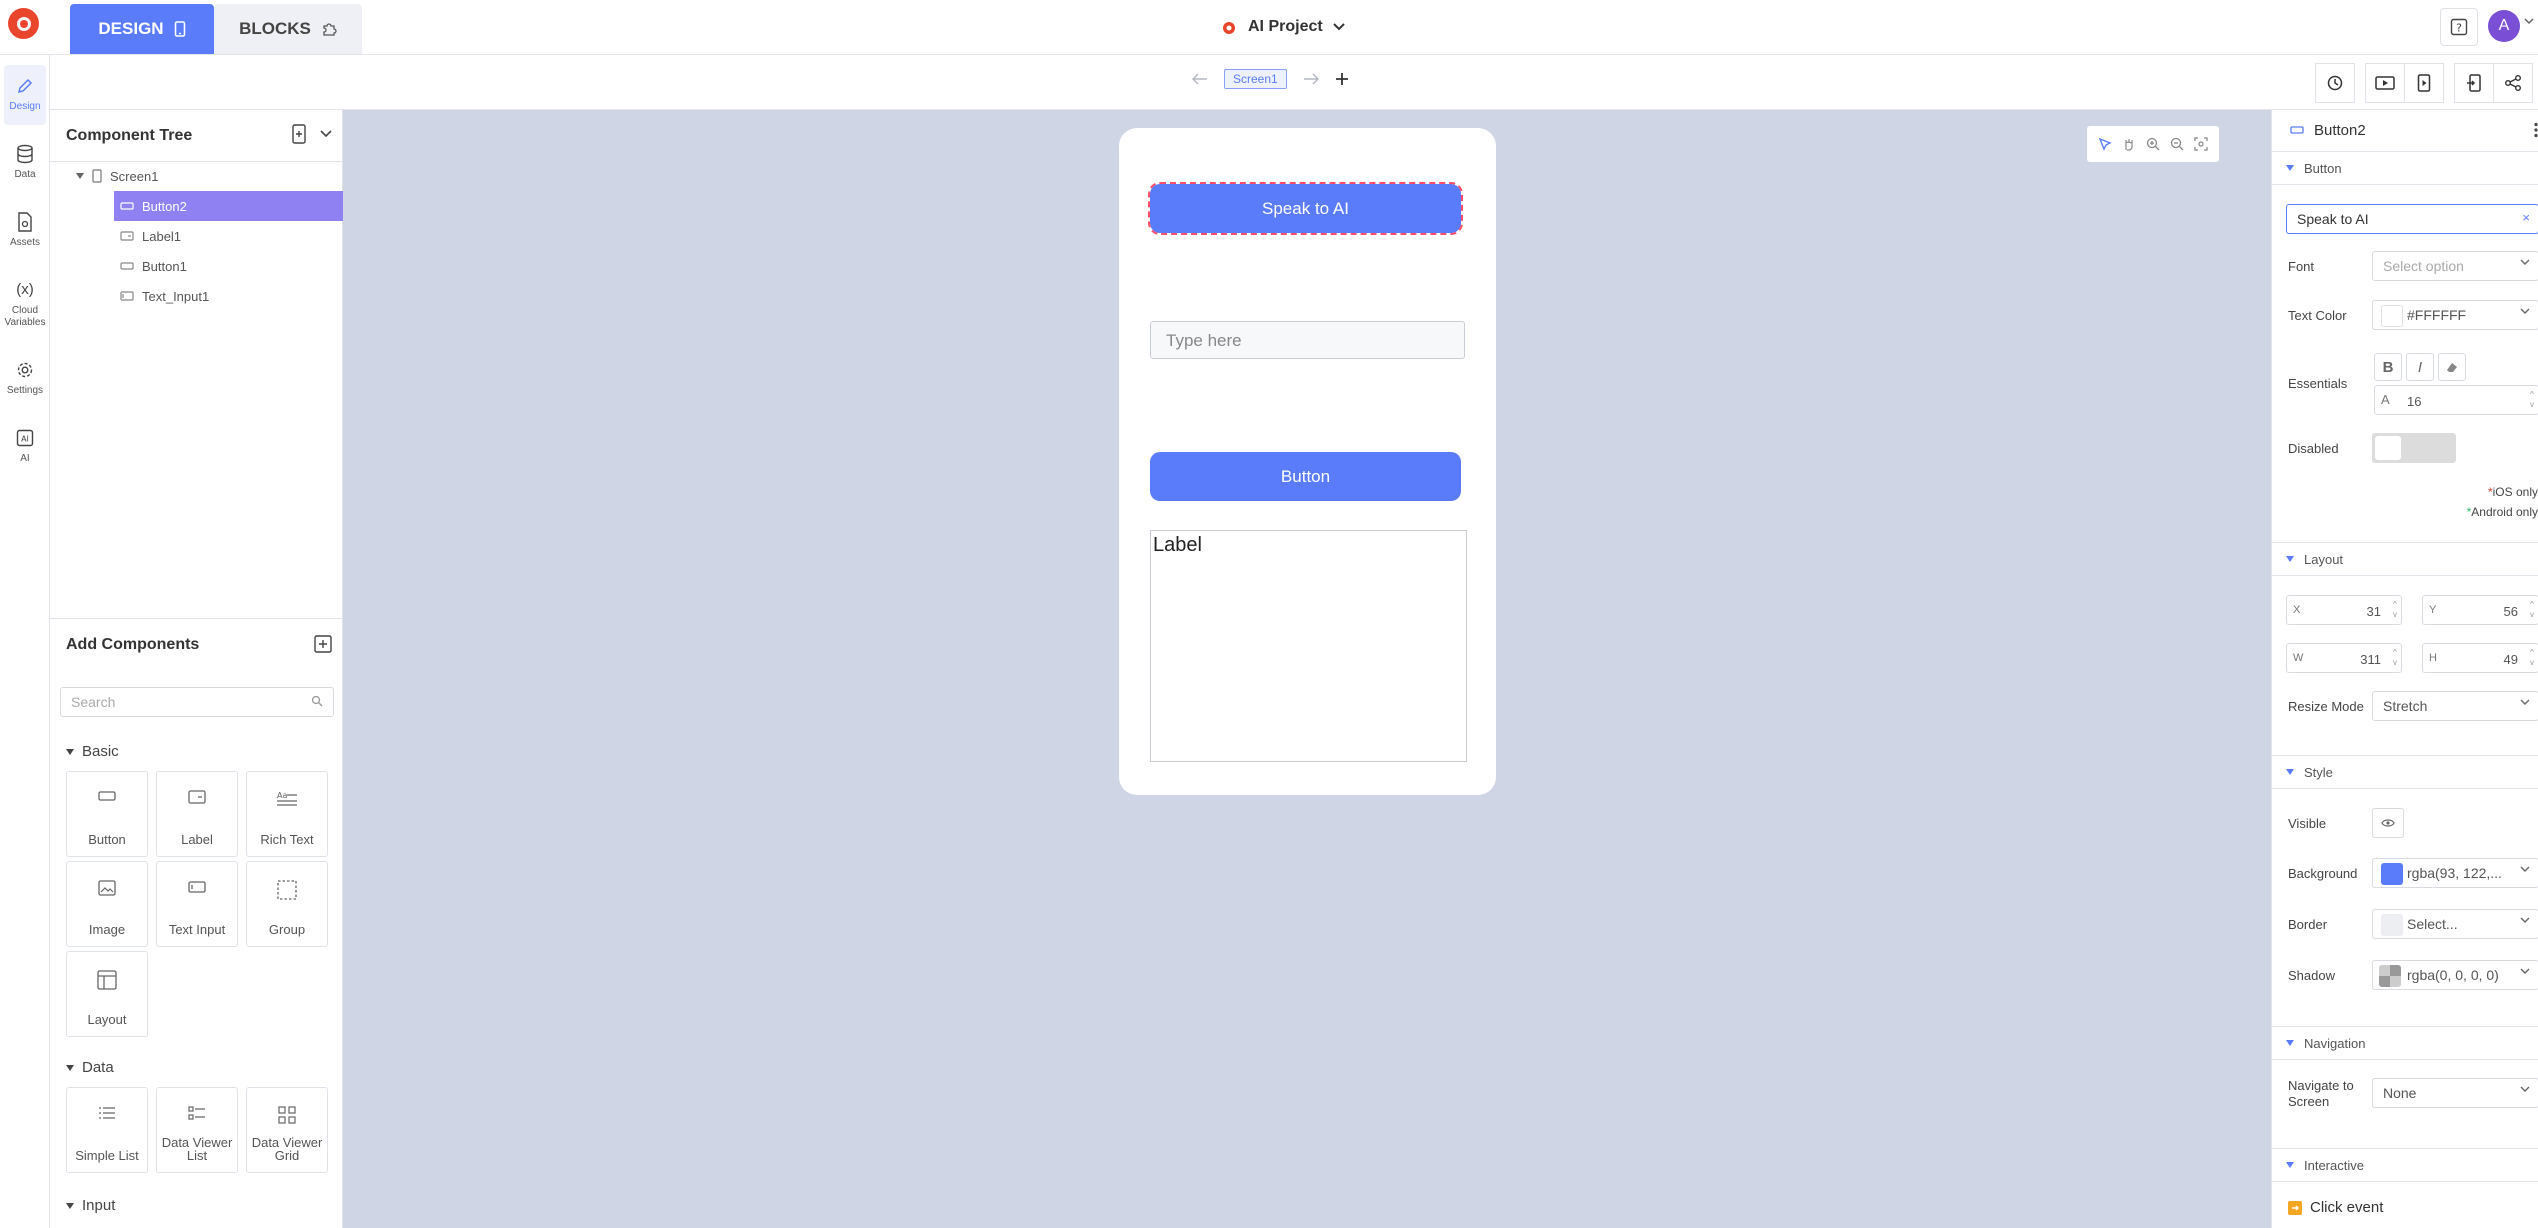 The width and height of the screenshot is (2538, 1228). What do you see at coordinates (2532, 610) in the screenshot?
I see `y-stepper: ^ v` at bounding box center [2532, 610].